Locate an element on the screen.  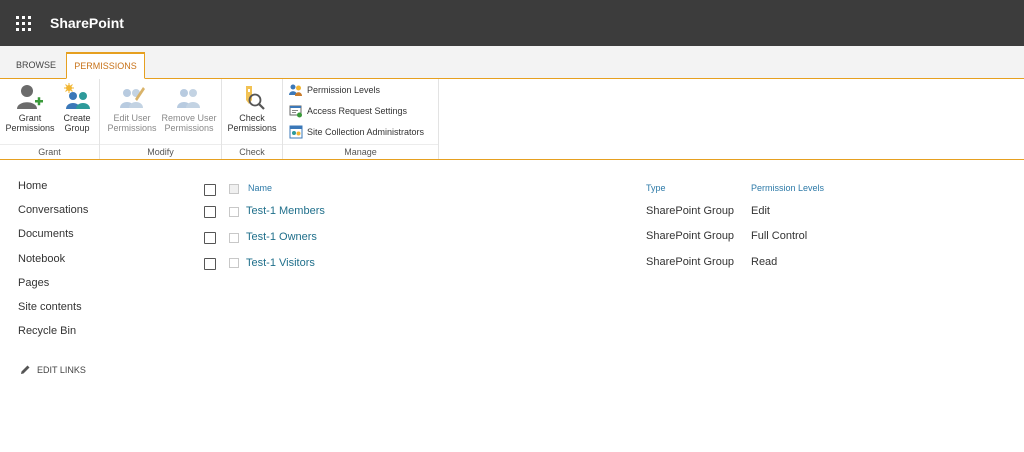
group-link-owners: Test-1 Owners is located at coordinates (281, 237).